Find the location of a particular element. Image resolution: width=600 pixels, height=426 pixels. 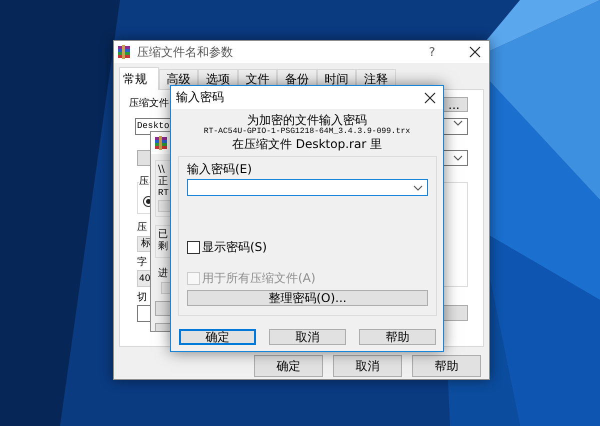

field-label: 字 is located at coordinates (142, 263).